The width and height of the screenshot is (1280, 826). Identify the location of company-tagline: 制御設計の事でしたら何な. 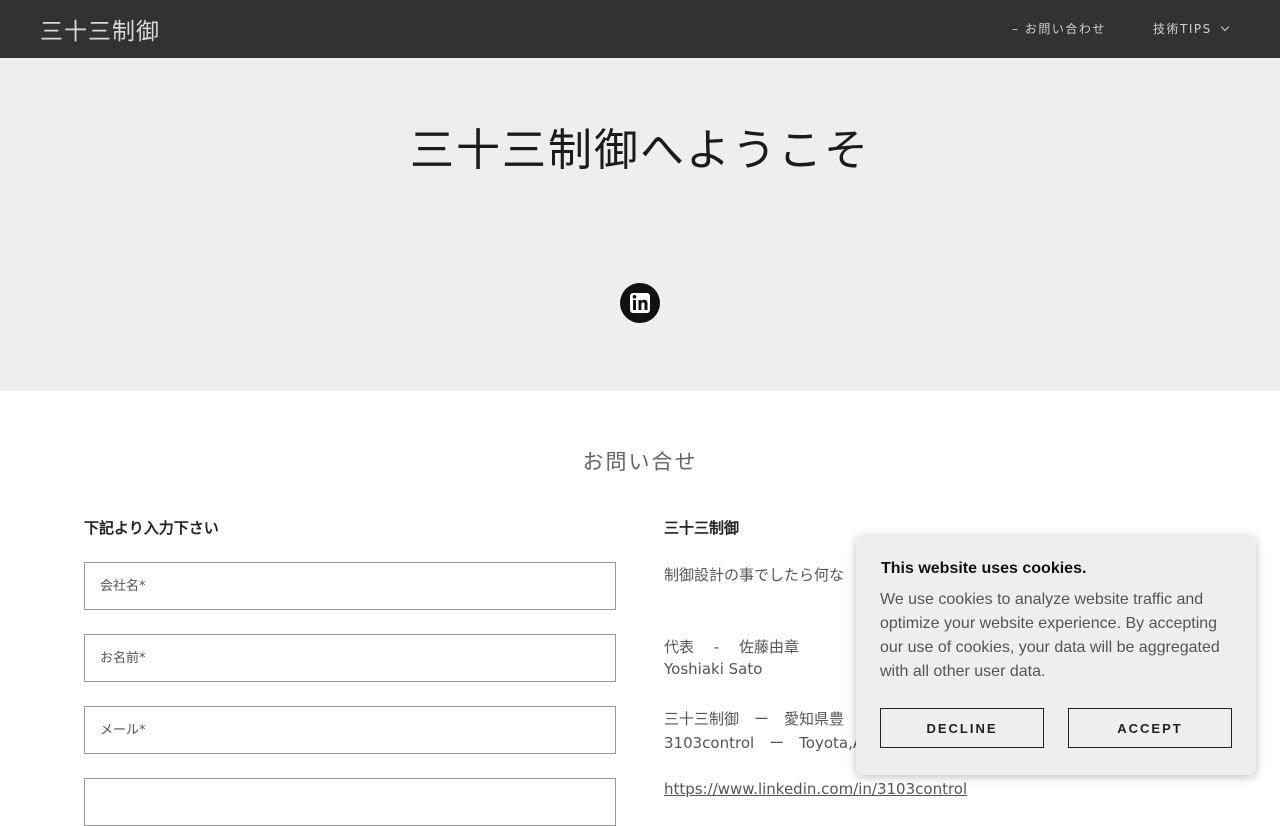
(754, 575).